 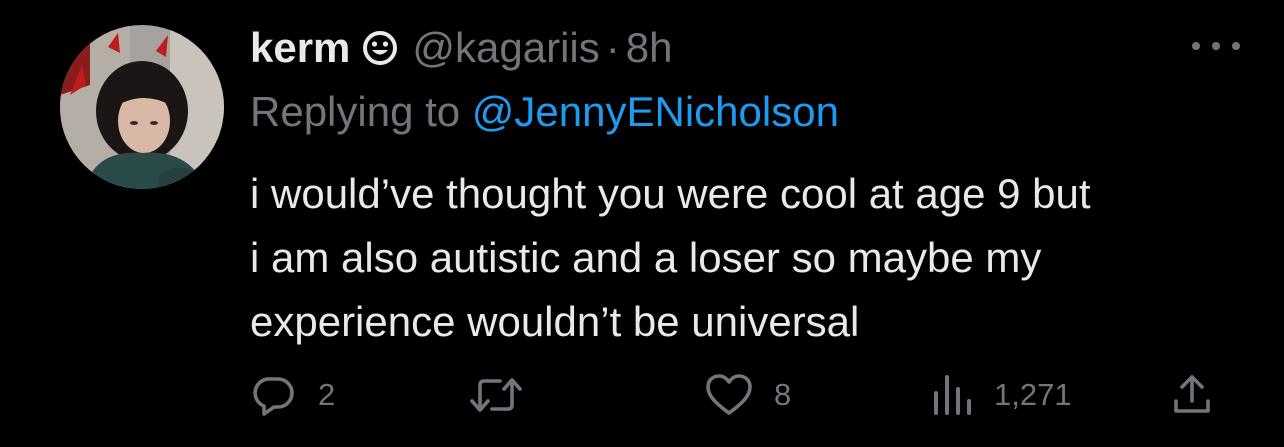 I want to click on display-name: kerm, so click(x=300, y=48).